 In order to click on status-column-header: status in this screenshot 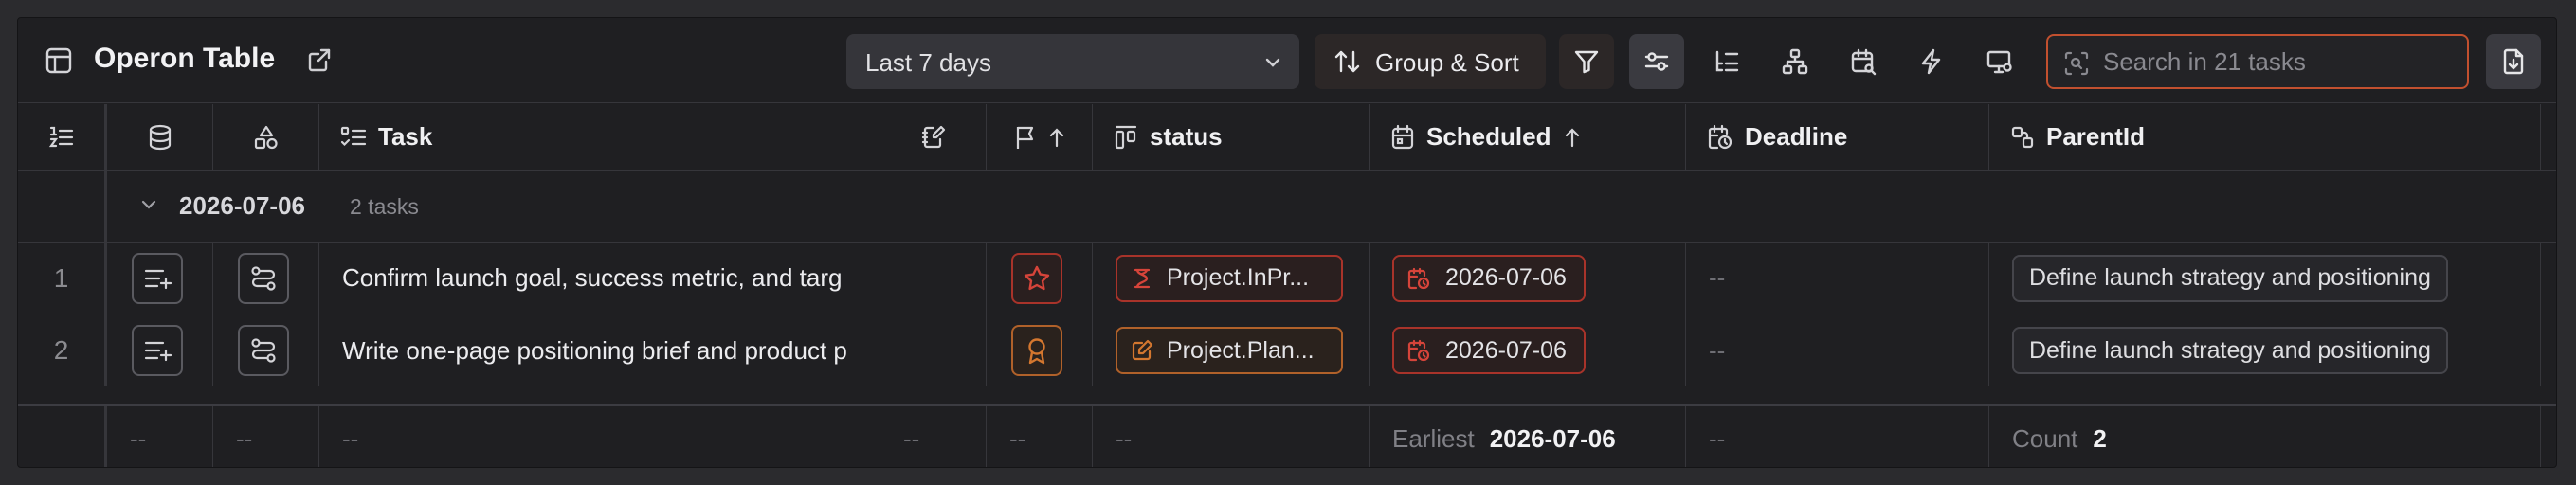, I will do `click(1231, 137)`.